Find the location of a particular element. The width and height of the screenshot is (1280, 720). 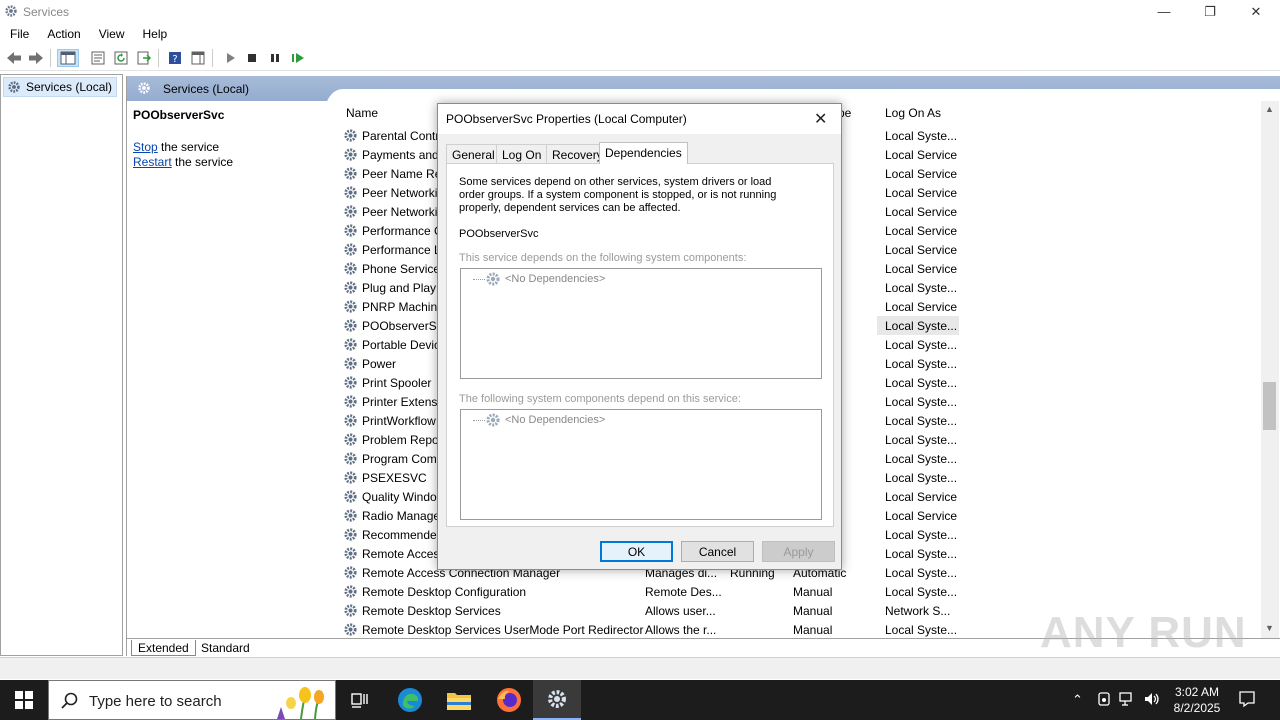

show-hide-action-pane-icon is located at coordinates (198, 58).